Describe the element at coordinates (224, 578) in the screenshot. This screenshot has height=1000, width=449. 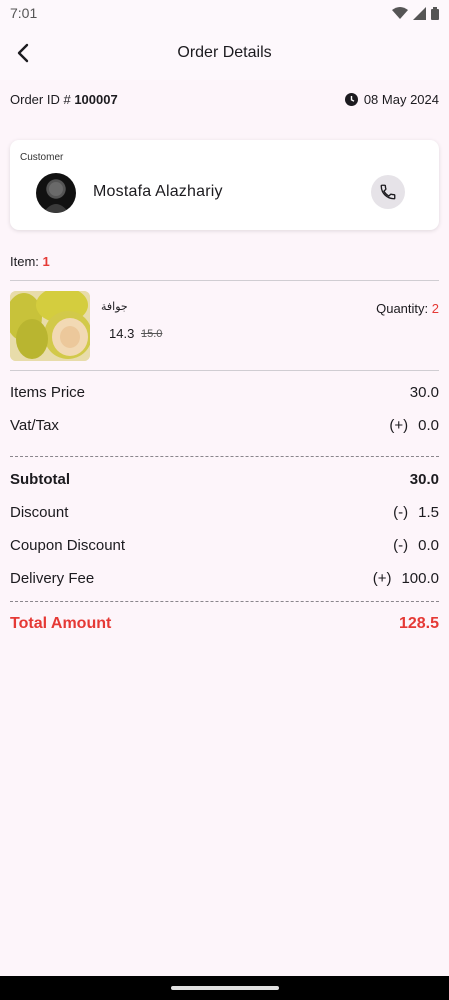
I see `delivery-fee-row: Delivery Fee (+) 100.0` at that location.